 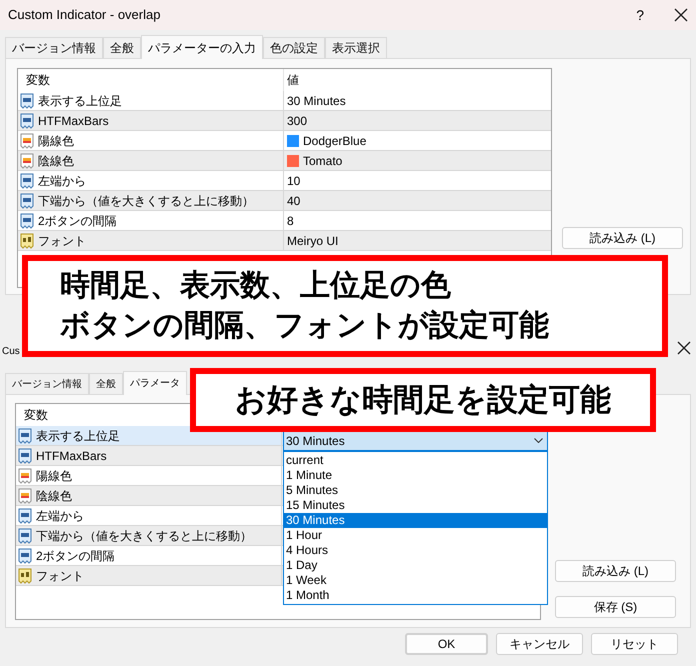 What do you see at coordinates (284, 121) in the screenshot?
I see `table-row: HTFMaxBars 300` at bounding box center [284, 121].